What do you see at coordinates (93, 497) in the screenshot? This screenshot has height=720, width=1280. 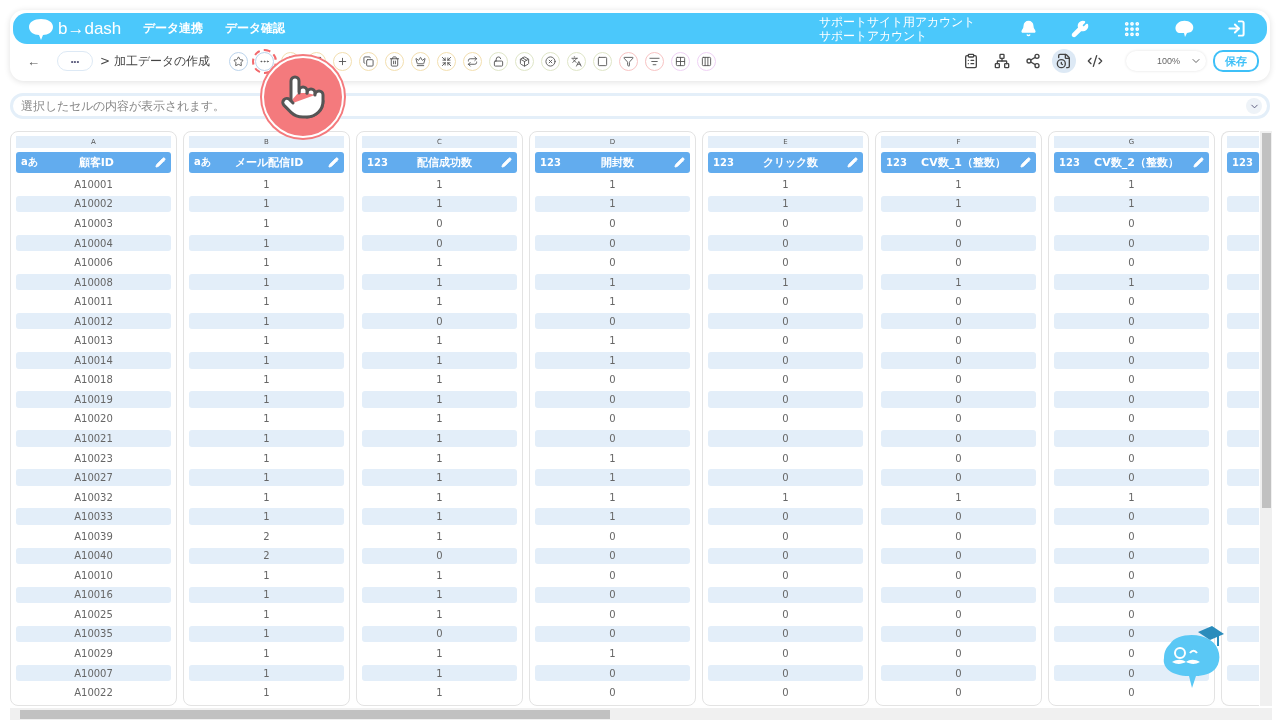 I see `table-cell-text: A10032` at bounding box center [93, 497].